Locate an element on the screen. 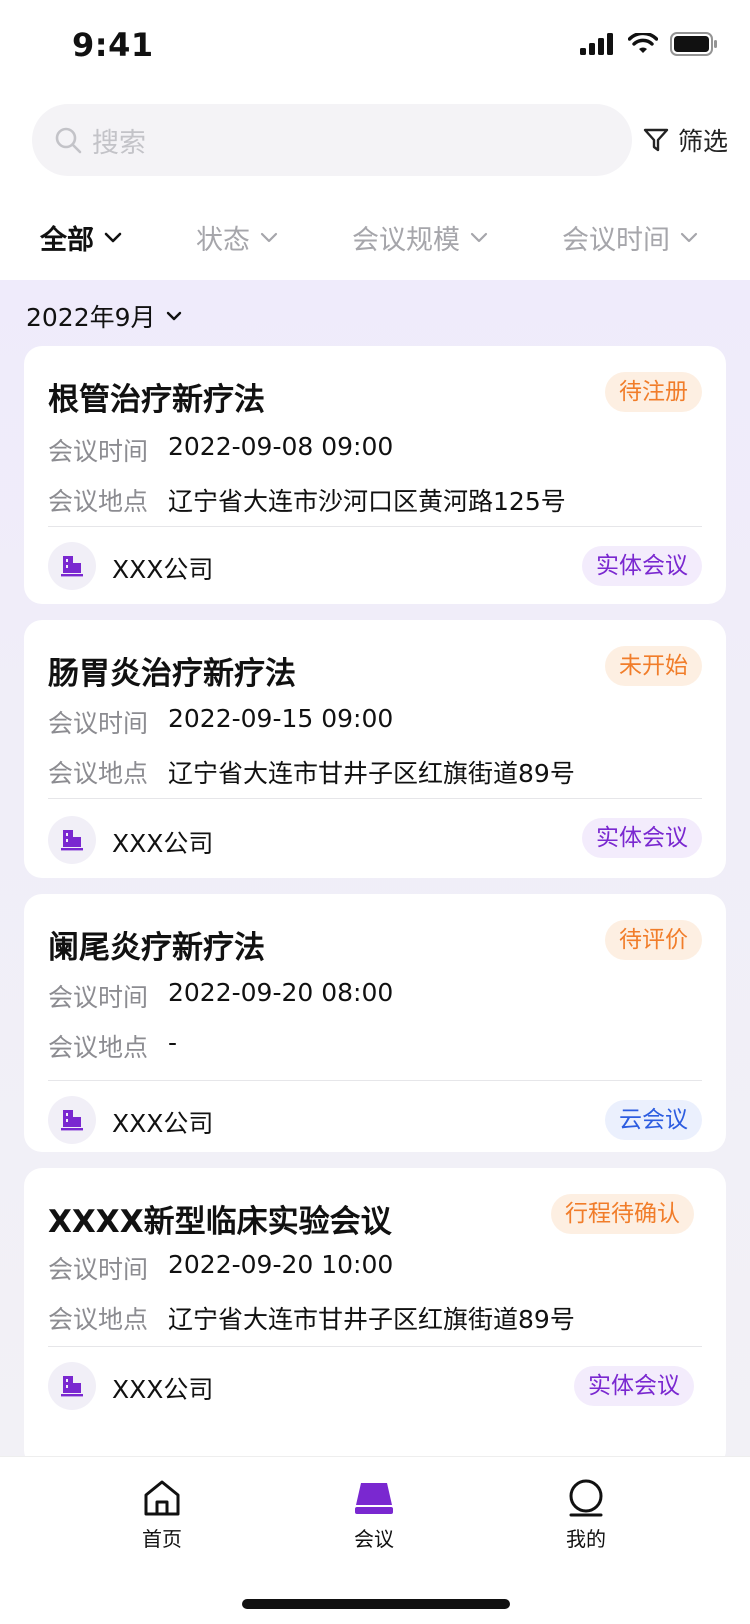 This screenshot has width=750, height=1624. filter-tabs: 全部 状态 会议规模 会议时间 is located at coordinates (375, 235).